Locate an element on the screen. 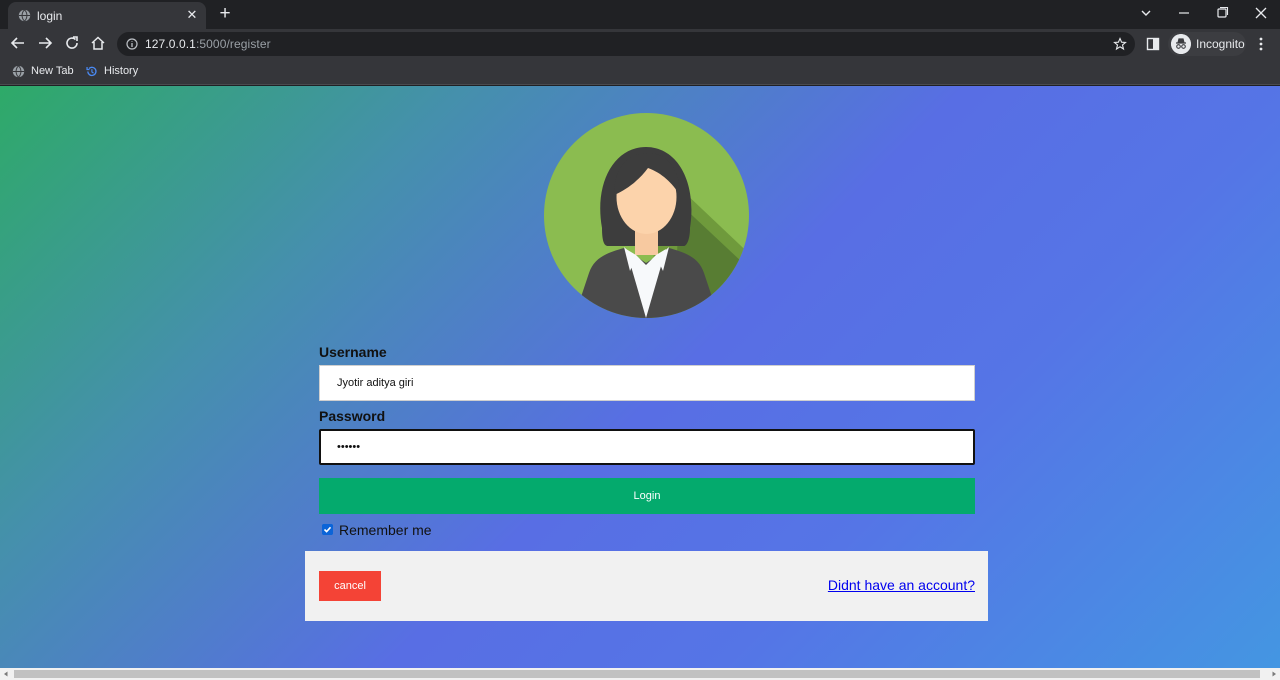 The image size is (1280, 680). scroll-left-icon is located at coordinates (6, 674).